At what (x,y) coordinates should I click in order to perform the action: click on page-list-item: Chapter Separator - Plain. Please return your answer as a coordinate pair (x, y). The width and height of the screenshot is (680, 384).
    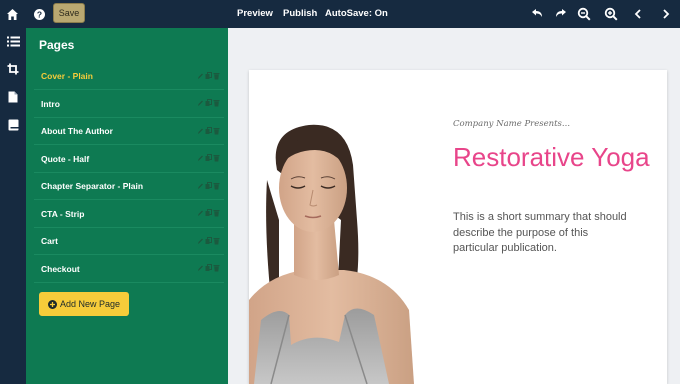
    Looking at the image, I should click on (129, 186).